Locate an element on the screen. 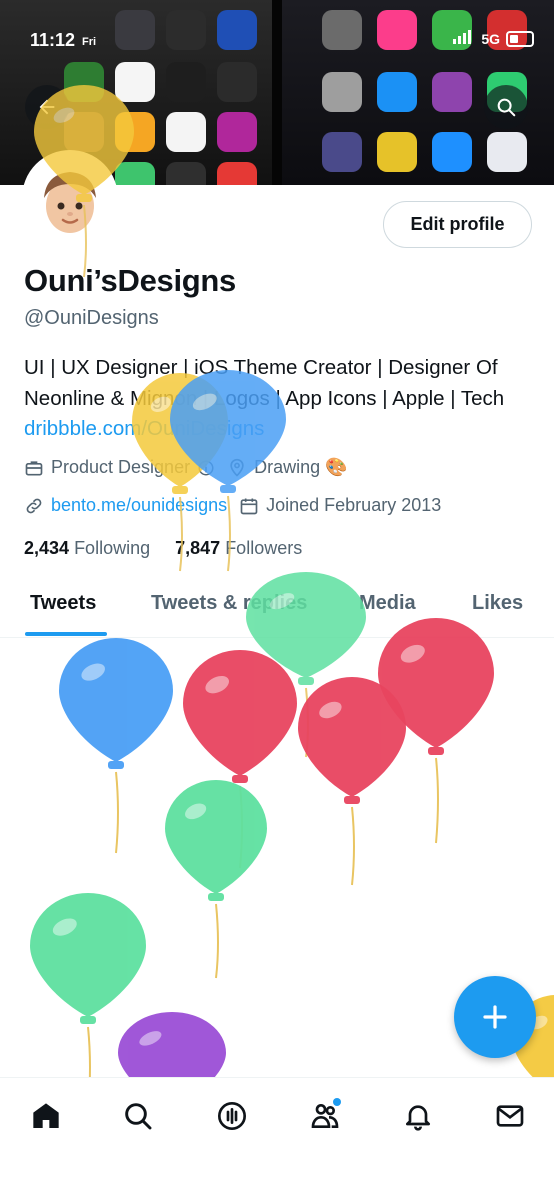 The image size is (554, 1200). status-indicators: 5G is located at coordinates (493, 38).